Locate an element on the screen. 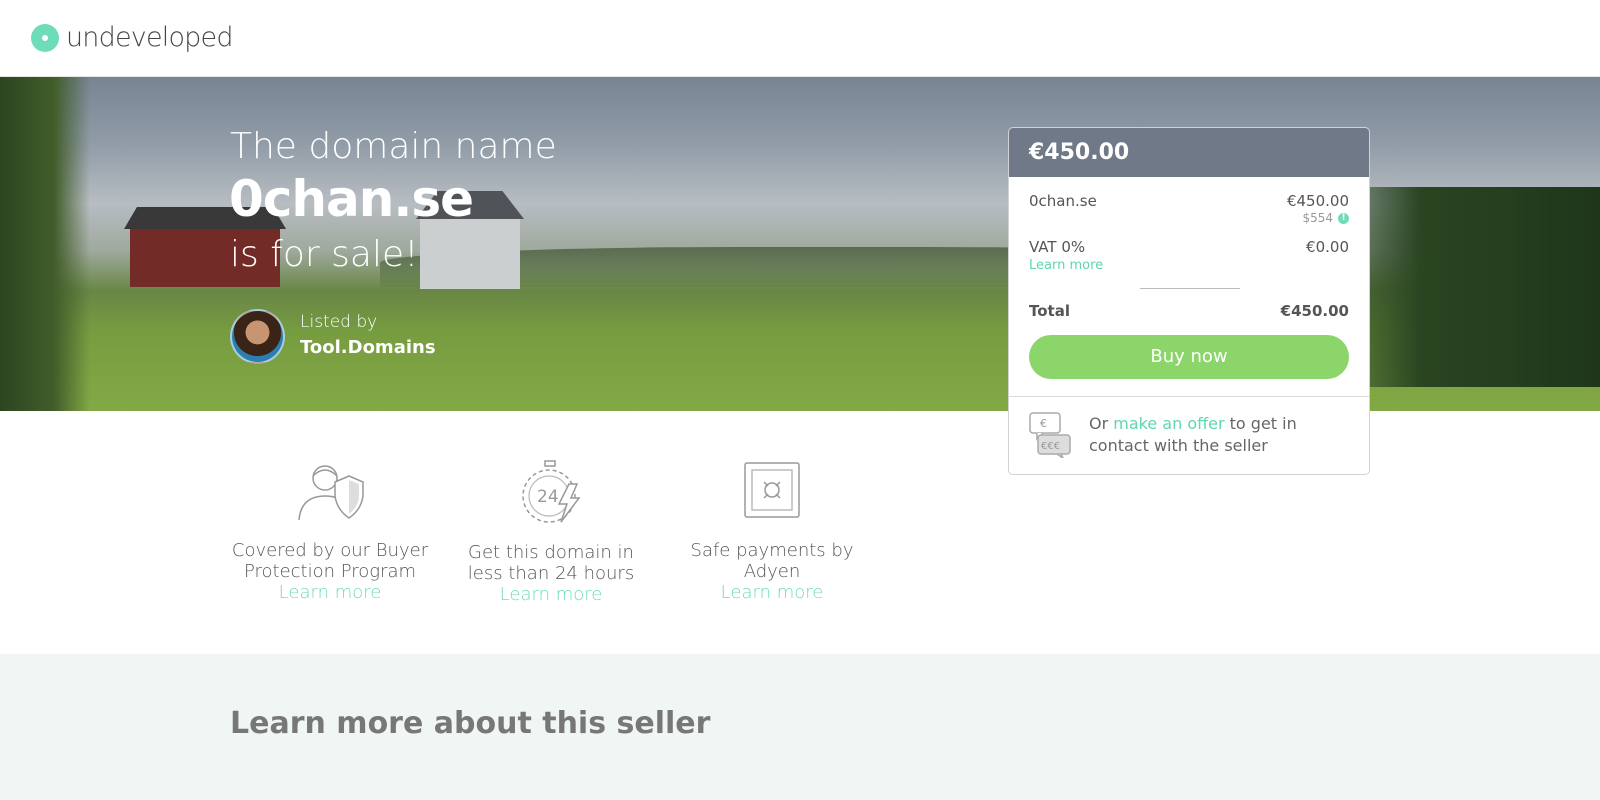 This screenshot has height=800, width=1600. card-separator is located at coordinates (1189, 396).